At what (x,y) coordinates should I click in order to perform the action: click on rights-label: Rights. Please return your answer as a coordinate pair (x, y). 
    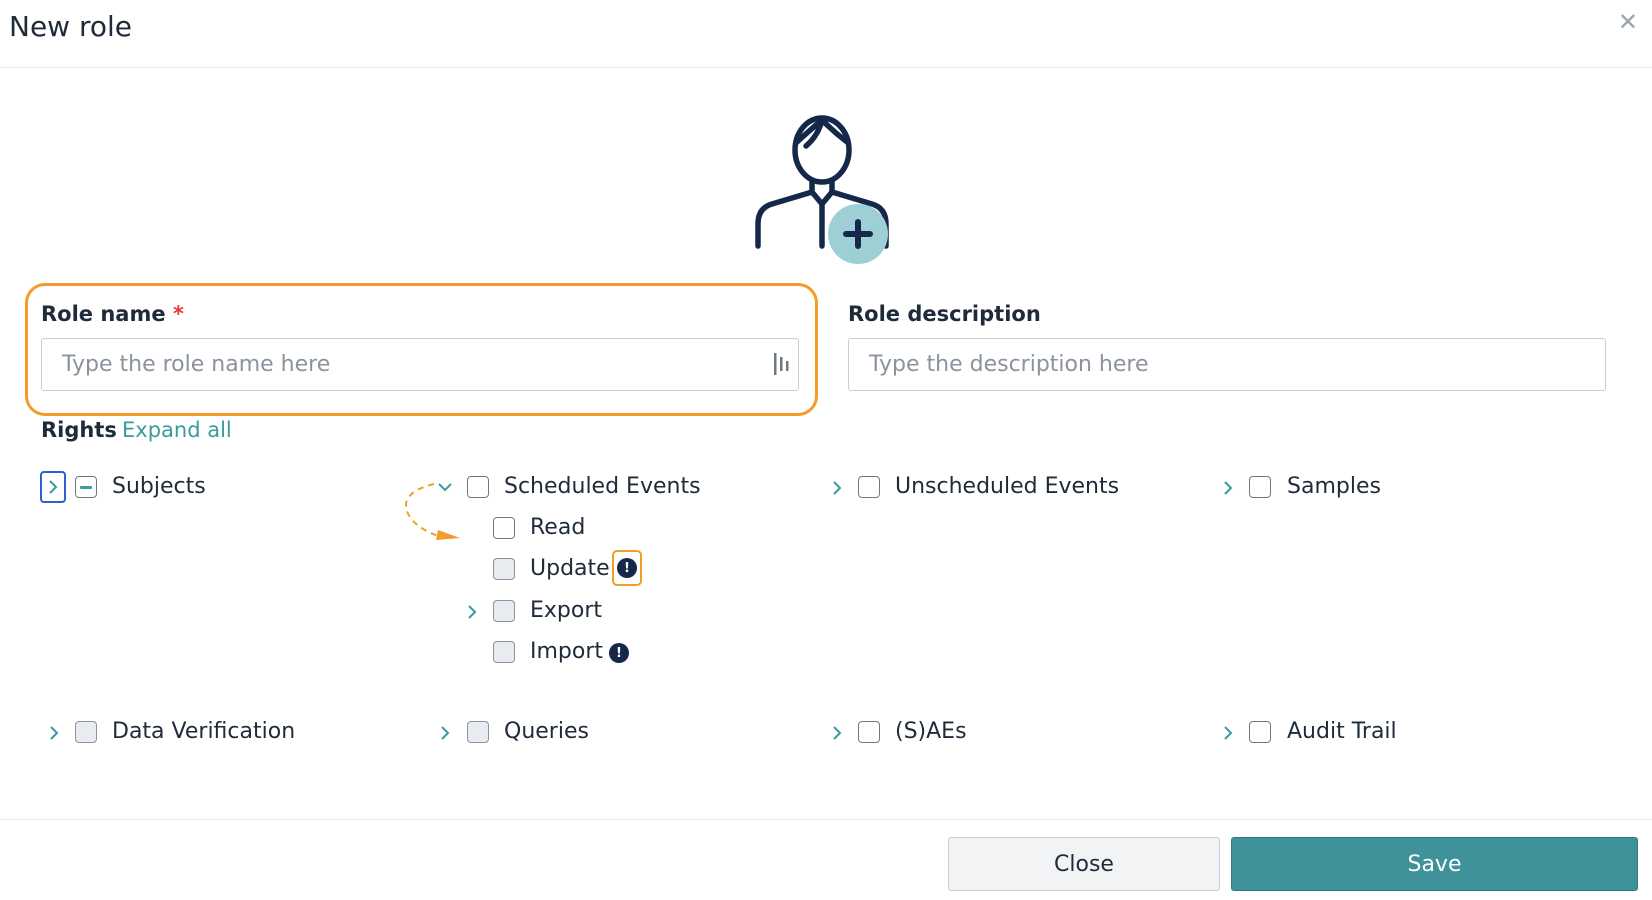
    Looking at the image, I should click on (79, 430).